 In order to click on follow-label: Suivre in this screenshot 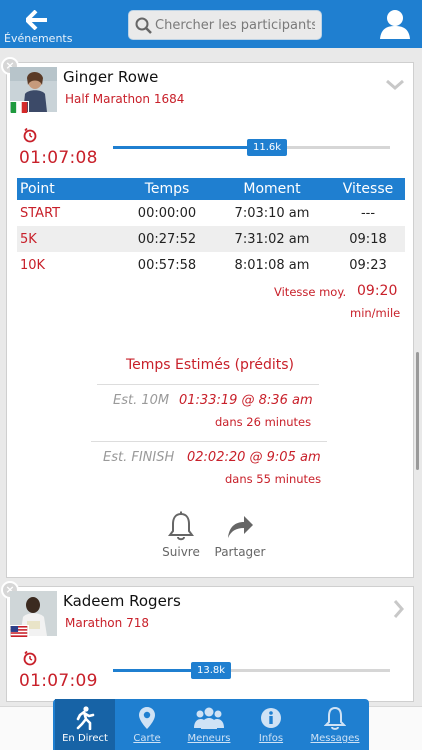, I will do `click(181, 552)`.